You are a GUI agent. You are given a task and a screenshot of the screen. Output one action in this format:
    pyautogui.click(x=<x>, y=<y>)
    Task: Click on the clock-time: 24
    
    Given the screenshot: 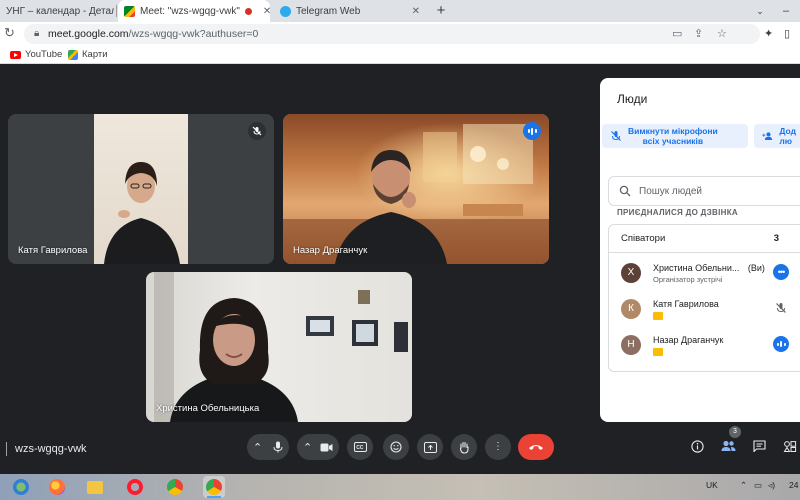 What is the action you would take?
    pyautogui.click(x=793, y=485)
    